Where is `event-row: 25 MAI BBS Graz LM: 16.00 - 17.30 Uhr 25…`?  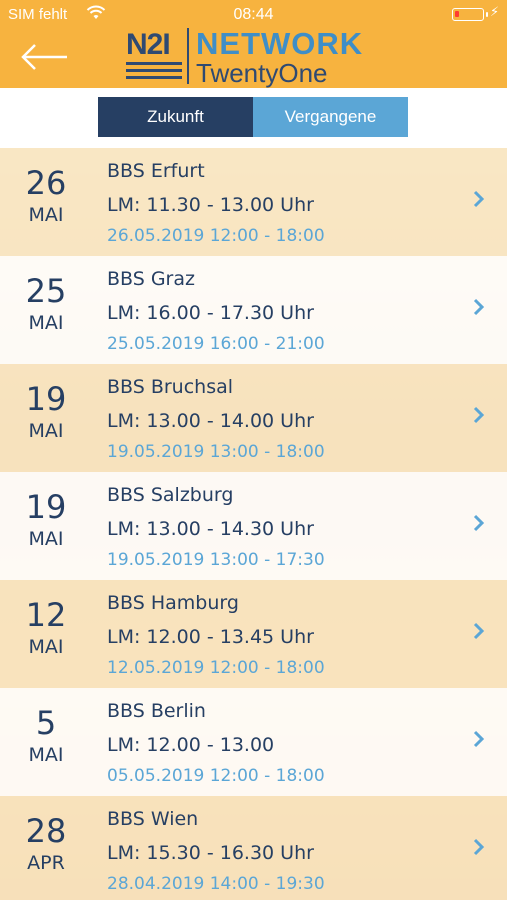
event-row: 25 MAI BBS Graz LM: 16.00 - 17.30 Uhr 25… is located at coordinates (253, 310).